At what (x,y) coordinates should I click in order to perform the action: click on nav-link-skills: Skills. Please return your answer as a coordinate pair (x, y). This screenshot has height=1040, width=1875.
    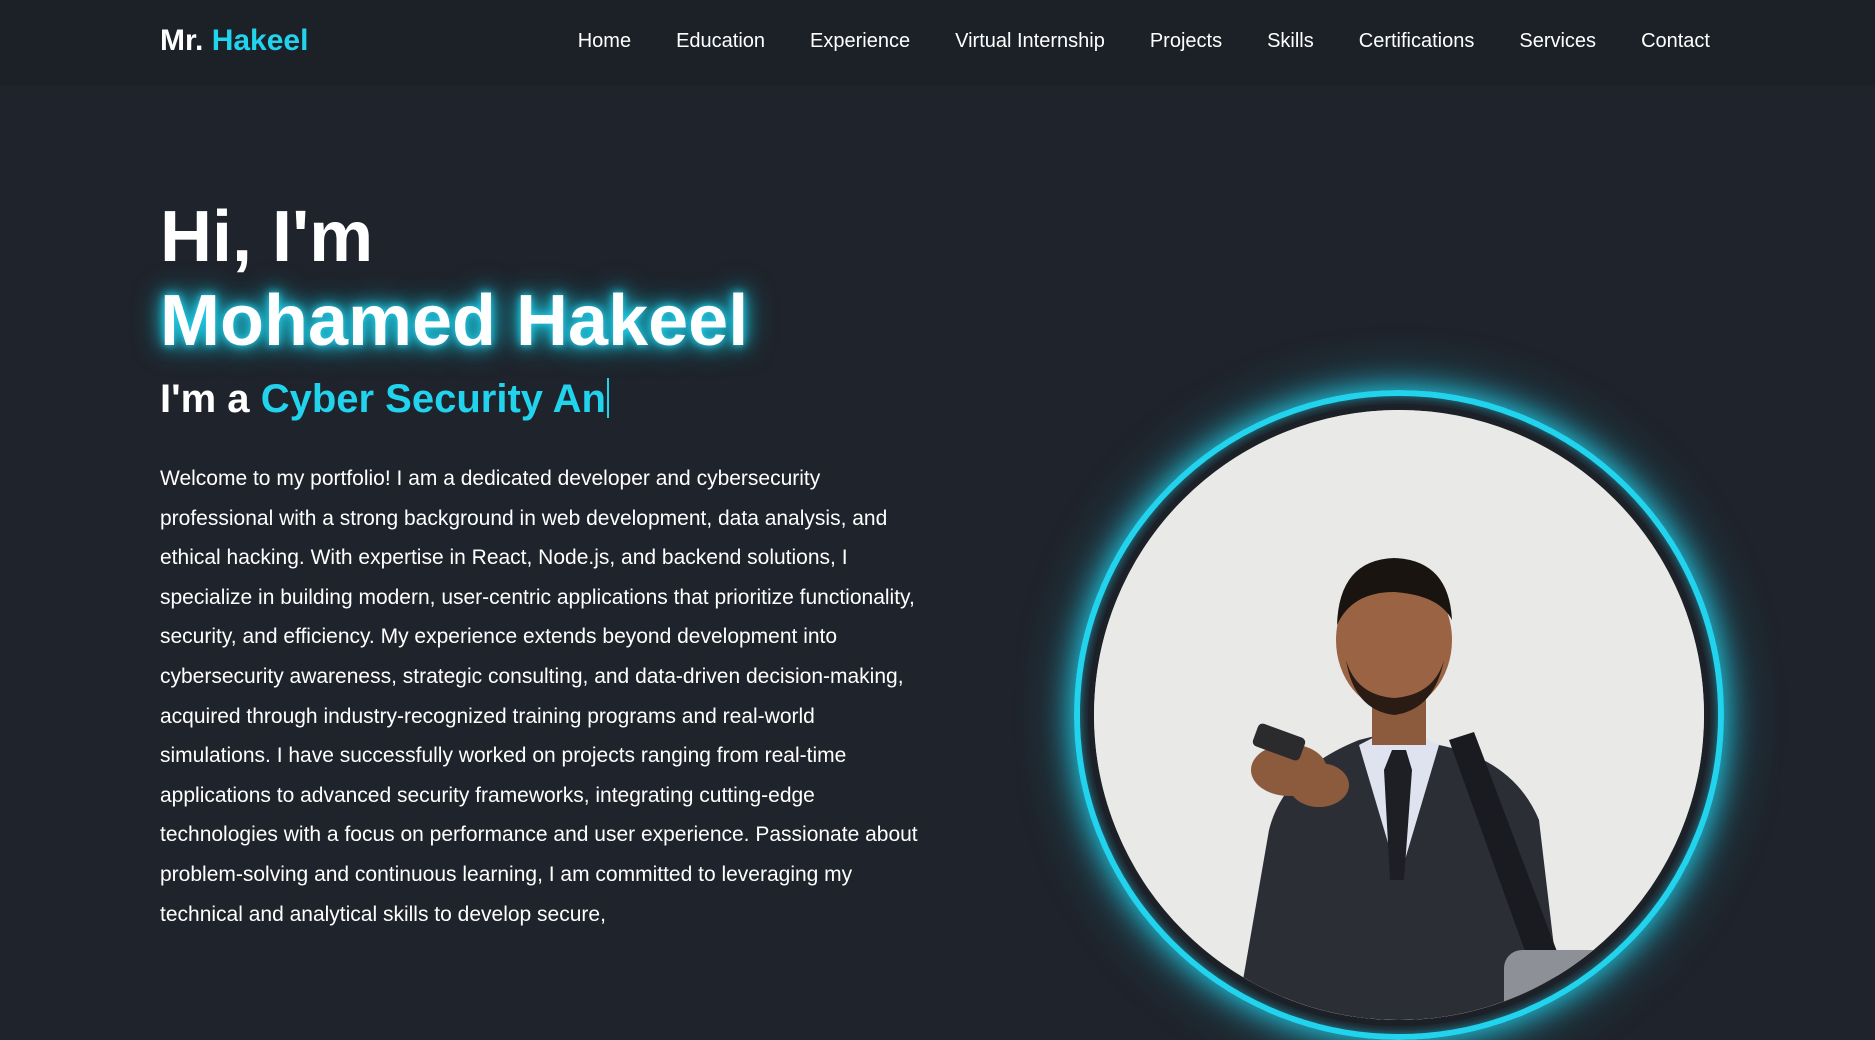
    Looking at the image, I should click on (1290, 41).